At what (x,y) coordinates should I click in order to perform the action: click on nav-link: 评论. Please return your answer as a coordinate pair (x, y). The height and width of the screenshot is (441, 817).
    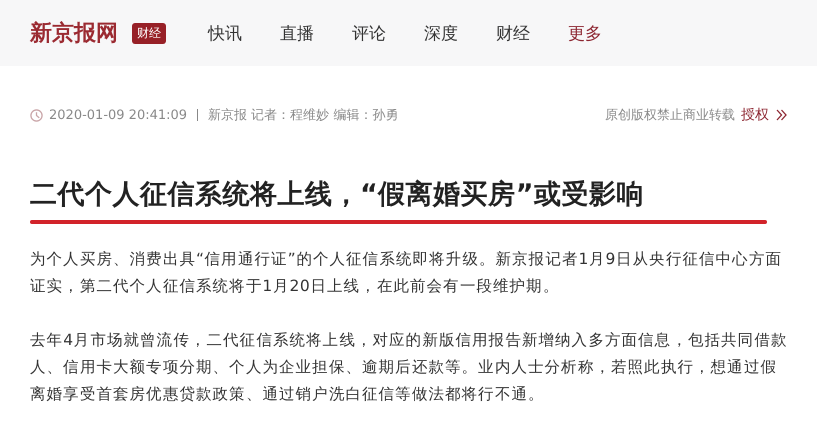
    Looking at the image, I should click on (369, 33).